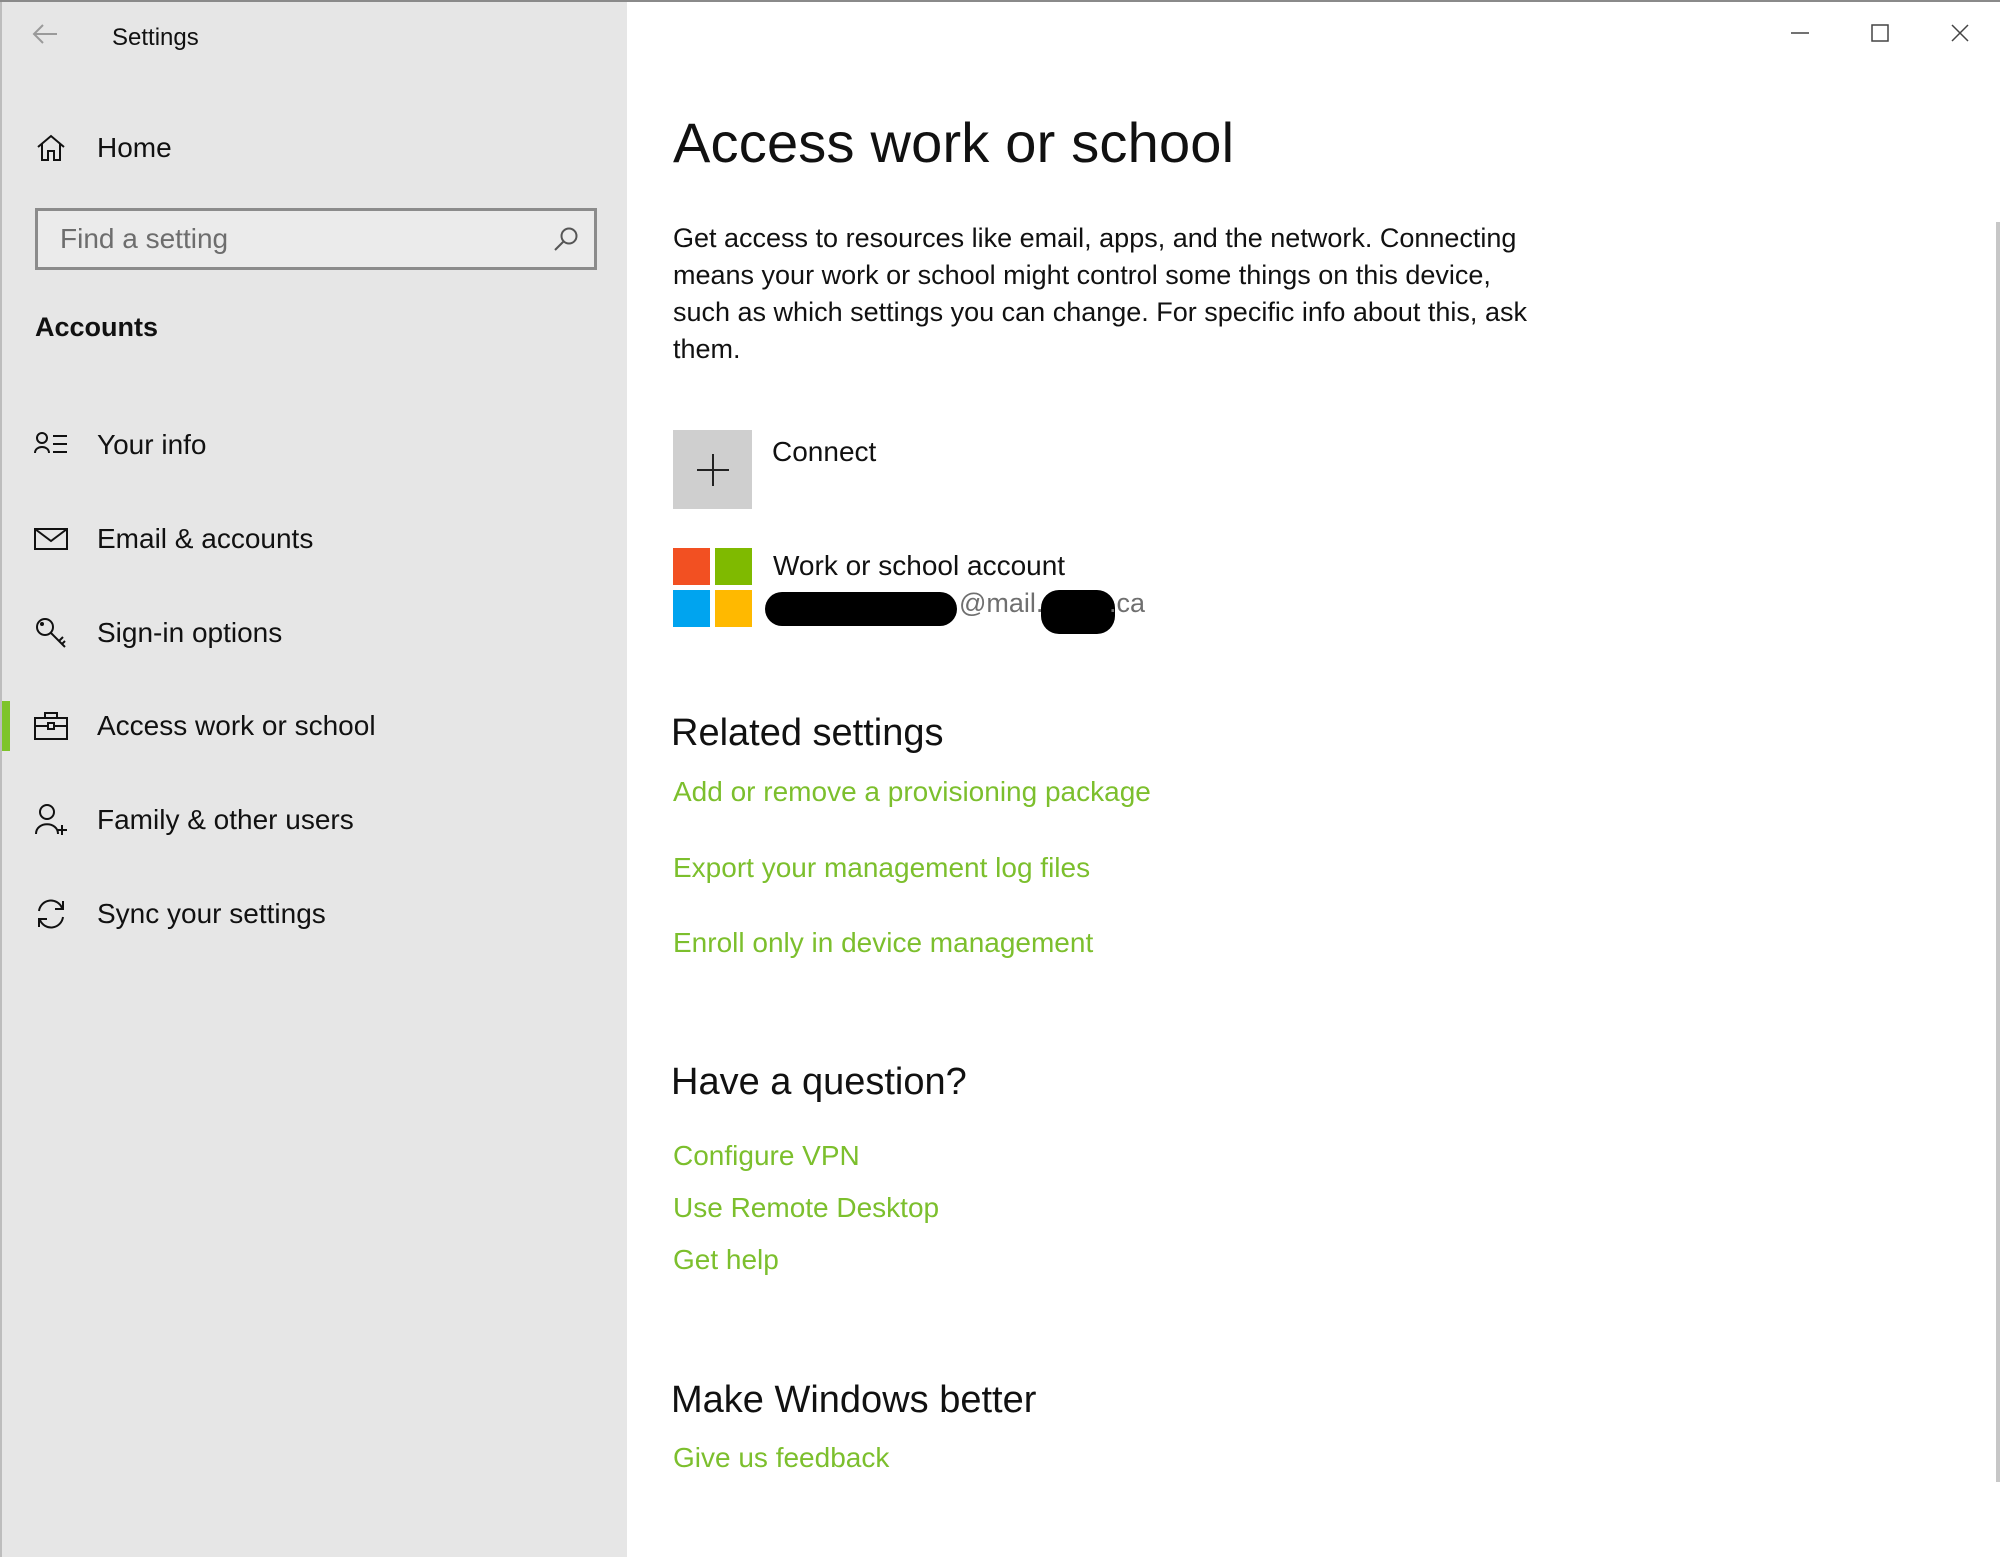 Image resolution: width=2000 pixels, height=1557 pixels. What do you see at coordinates (713, 588) in the screenshot?
I see `microsoft-logo-icon` at bounding box center [713, 588].